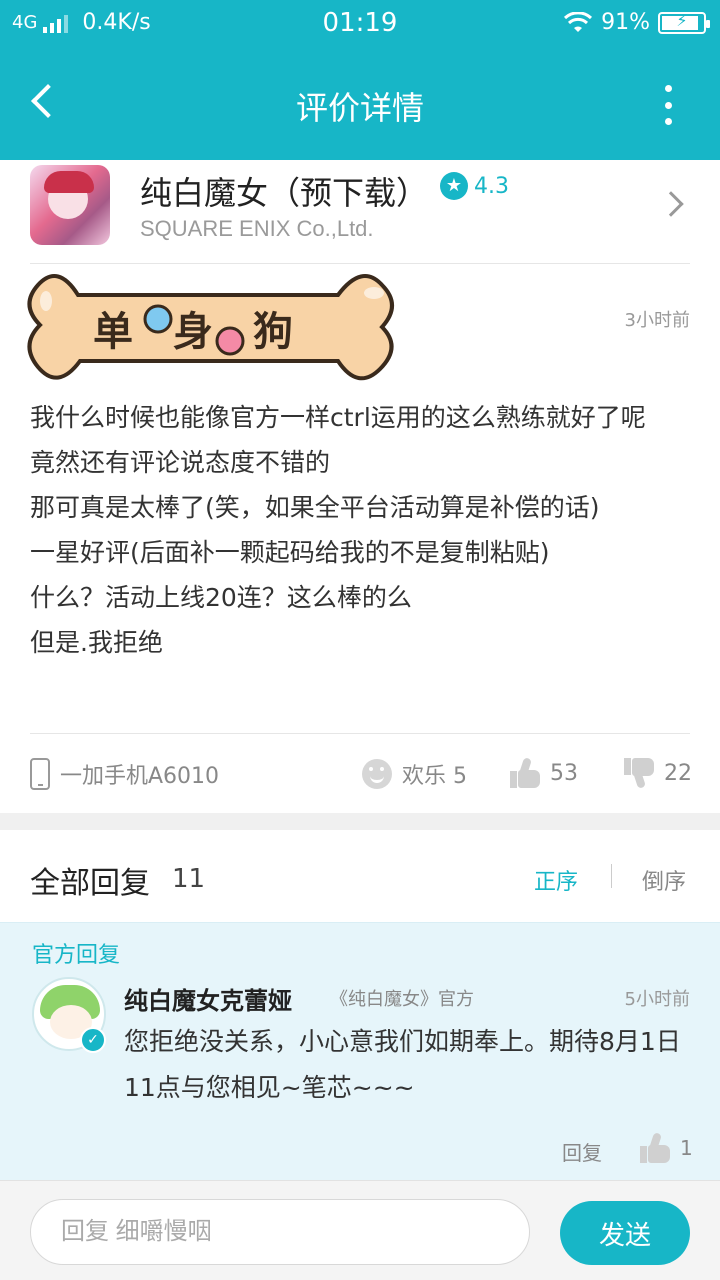  What do you see at coordinates (582, 1151) in the screenshot?
I see `reply-button: 回复` at bounding box center [582, 1151].